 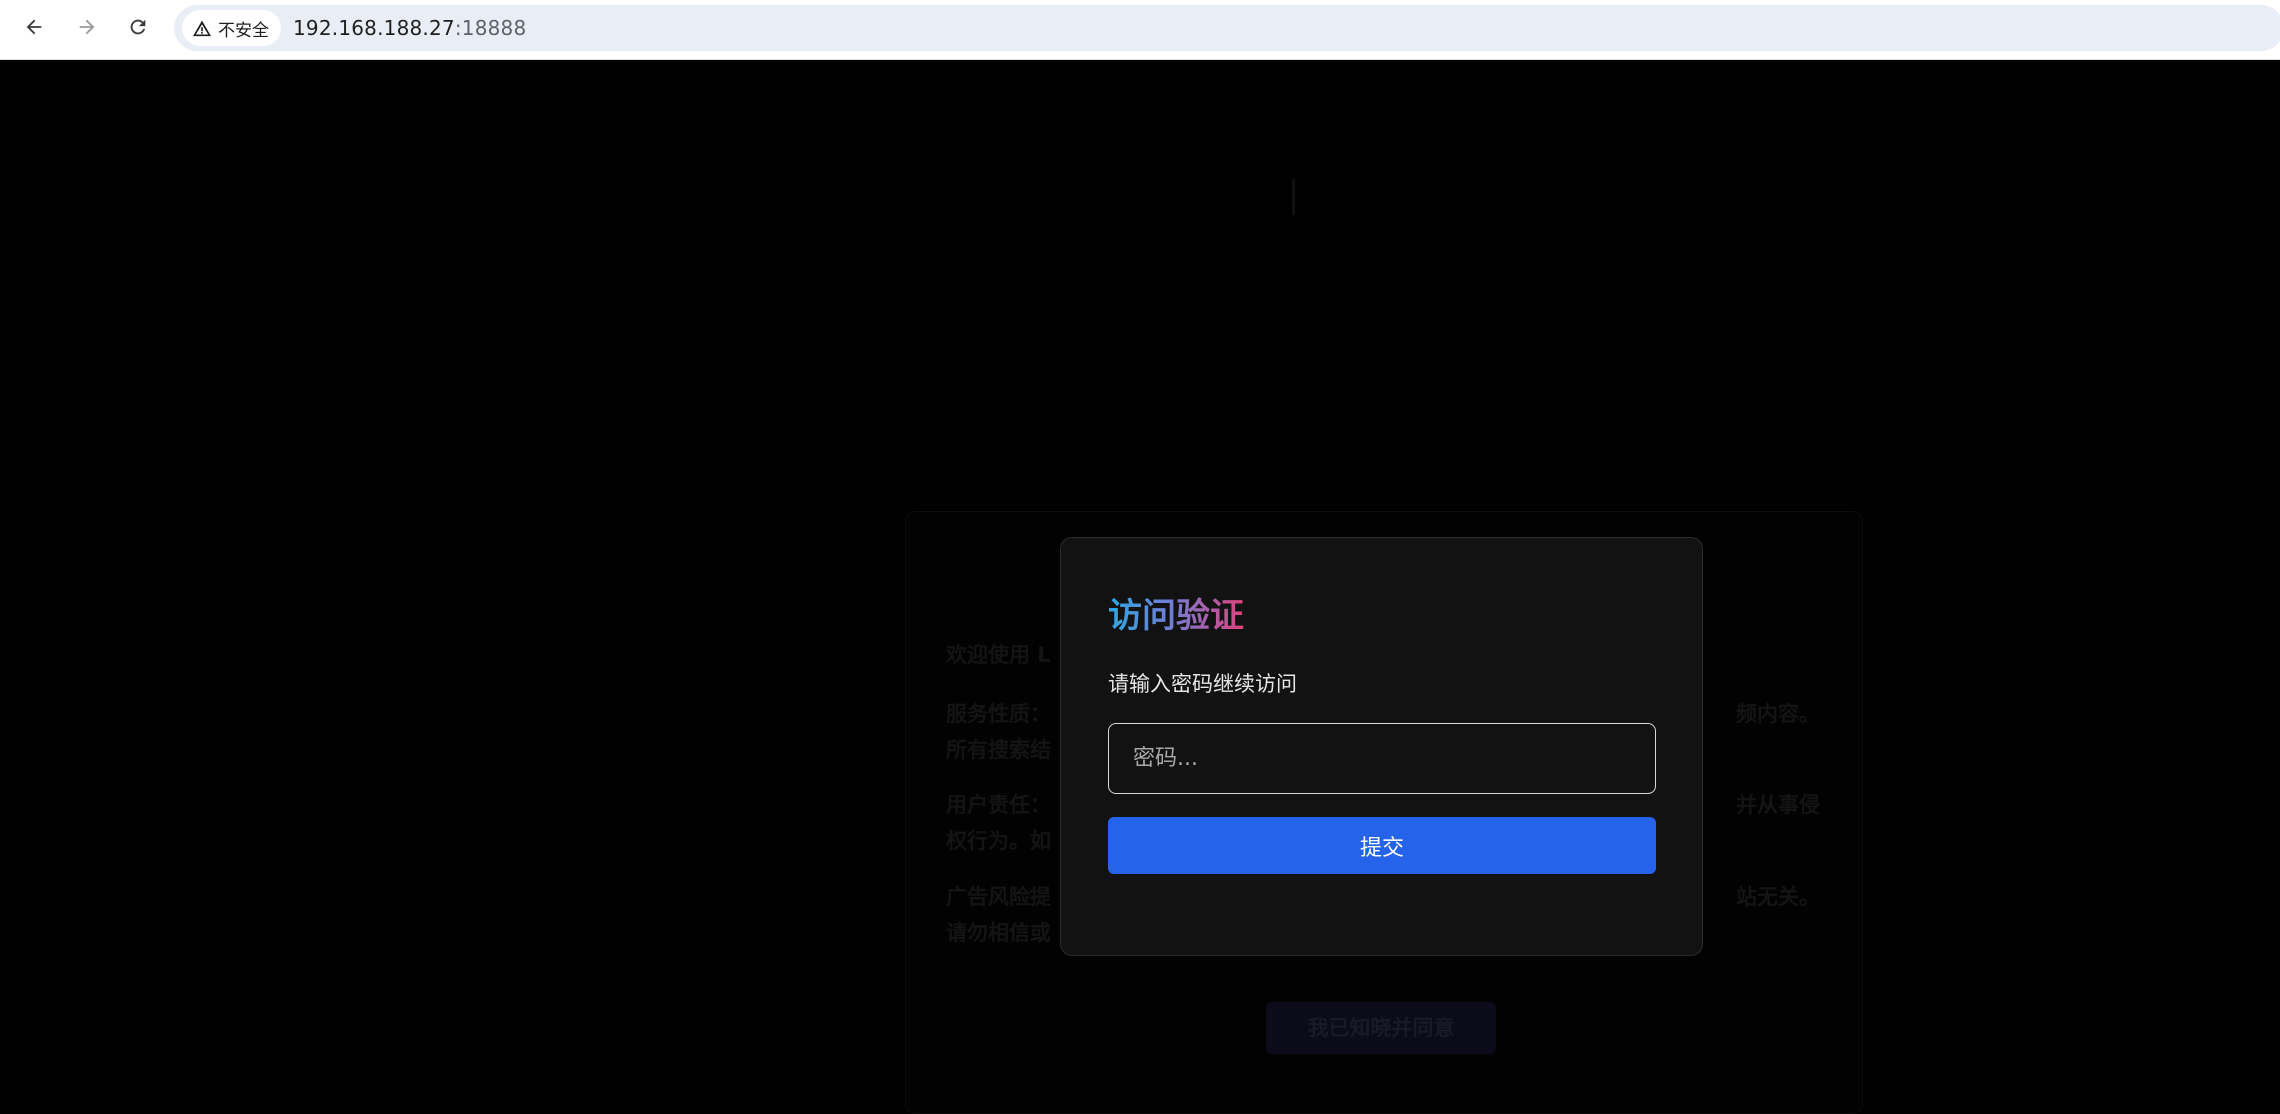 I want to click on forward-arrow-icon, so click(x=87, y=27).